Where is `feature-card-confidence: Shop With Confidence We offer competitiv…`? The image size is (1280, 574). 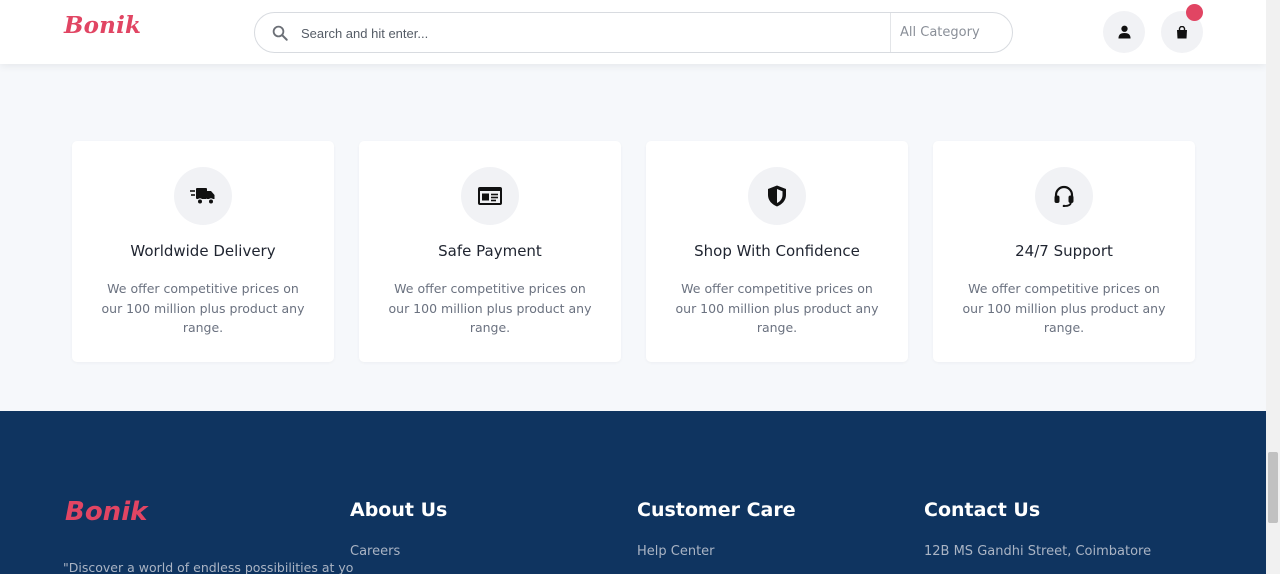 feature-card-confidence: Shop With Confidence We offer competitiv… is located at coordinates (777, 251).